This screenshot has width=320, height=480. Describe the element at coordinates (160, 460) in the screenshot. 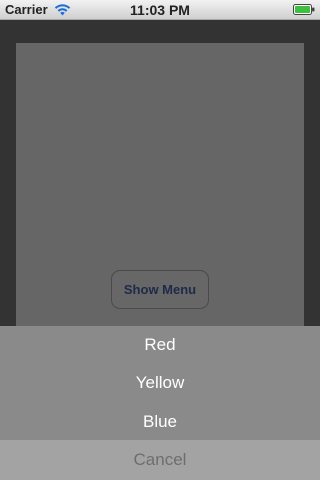

I see `cancel-button: Cancel` at that location.